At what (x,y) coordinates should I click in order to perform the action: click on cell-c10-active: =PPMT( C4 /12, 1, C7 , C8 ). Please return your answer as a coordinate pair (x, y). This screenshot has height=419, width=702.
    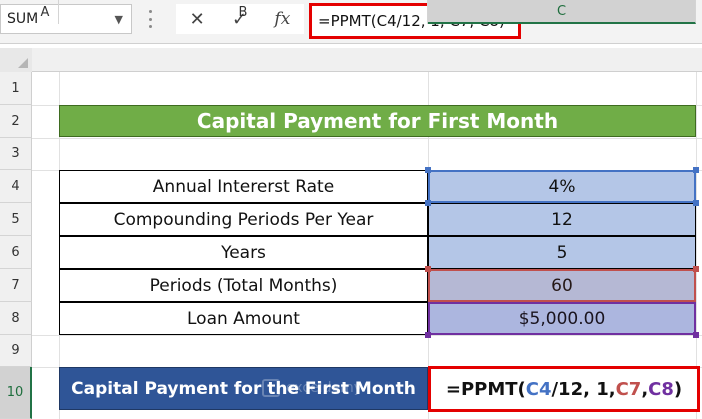
    Looking at the image, I should click on (564, 389).